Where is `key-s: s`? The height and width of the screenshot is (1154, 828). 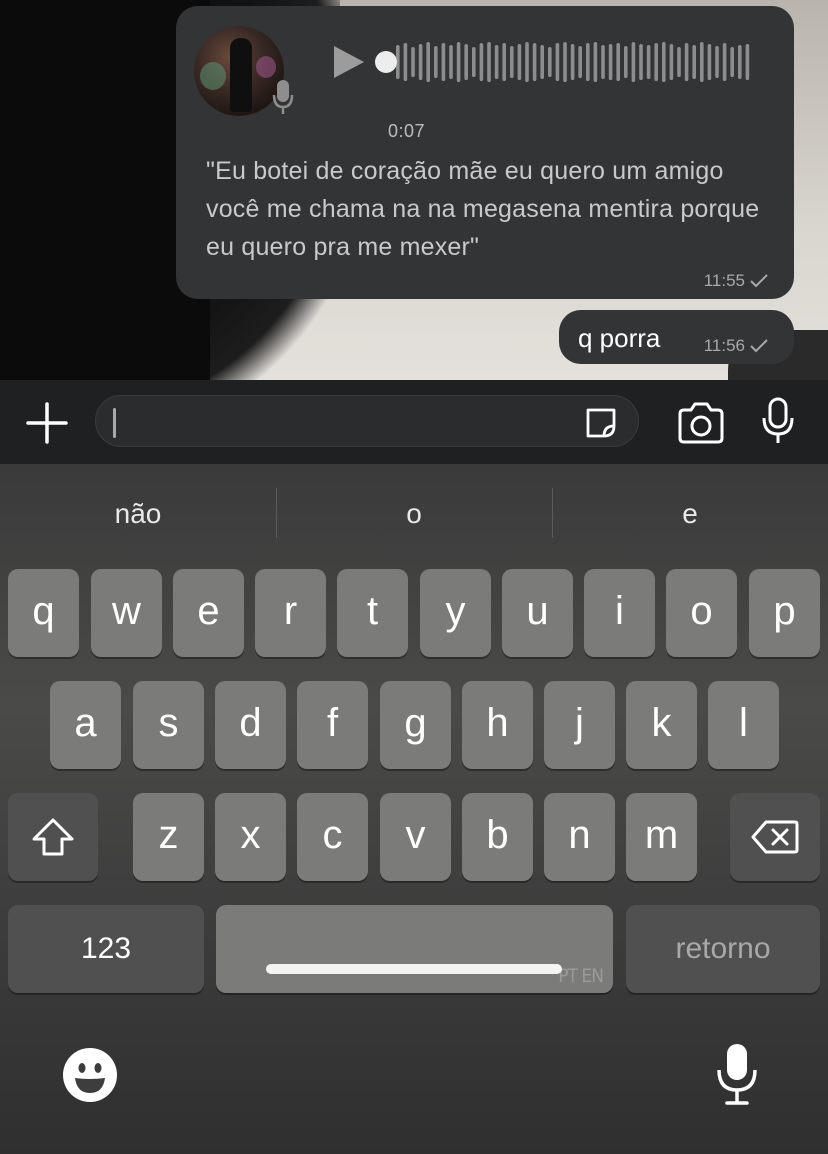 key-s: s is located at coordinates (168, 725).